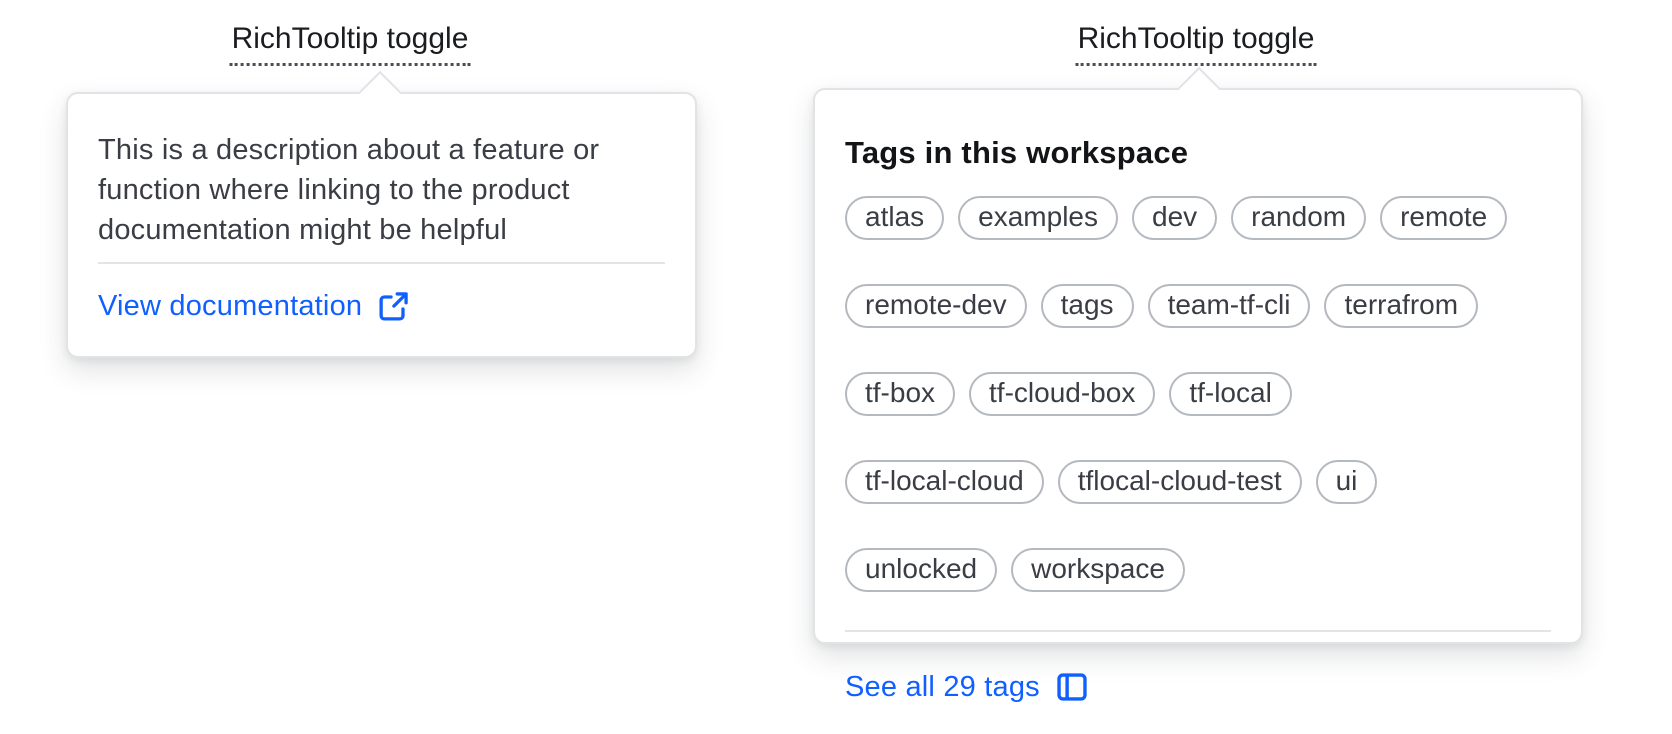 Image resolution: width=1672 pixels, height=734 pixels. What do you see at coordinates (1062, 394) in the screenshot?
I see `tag-pill: tf-cloud-box` at bounding box center [1062, 394].